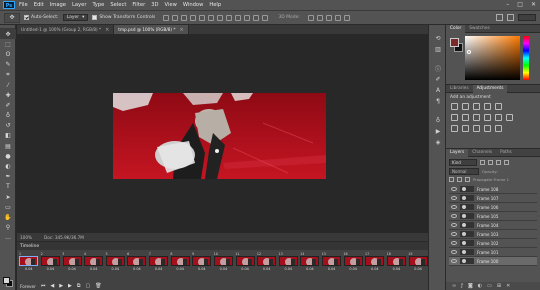 The height and width of the screenshot is (290, 540). Describe the element at coordinates (8, 166) in the screenshot. I see `dodge-tool-icon: ◐` at that location.